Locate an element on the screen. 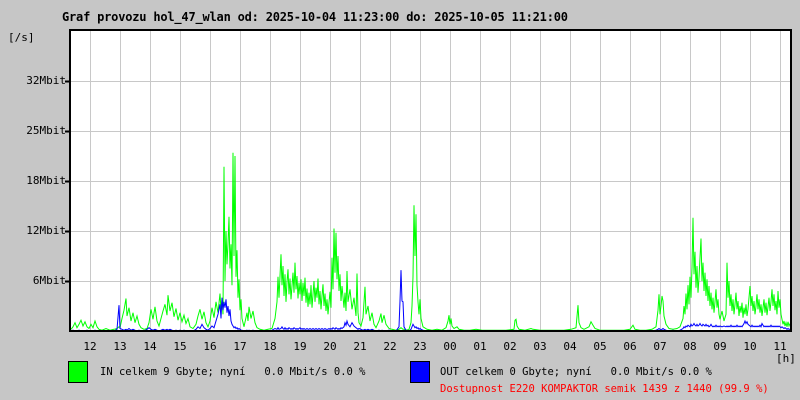 The height and width of the screenshot is (400, 800). y-axis-unit-label: [/s] is located at coordinates (21, 37).